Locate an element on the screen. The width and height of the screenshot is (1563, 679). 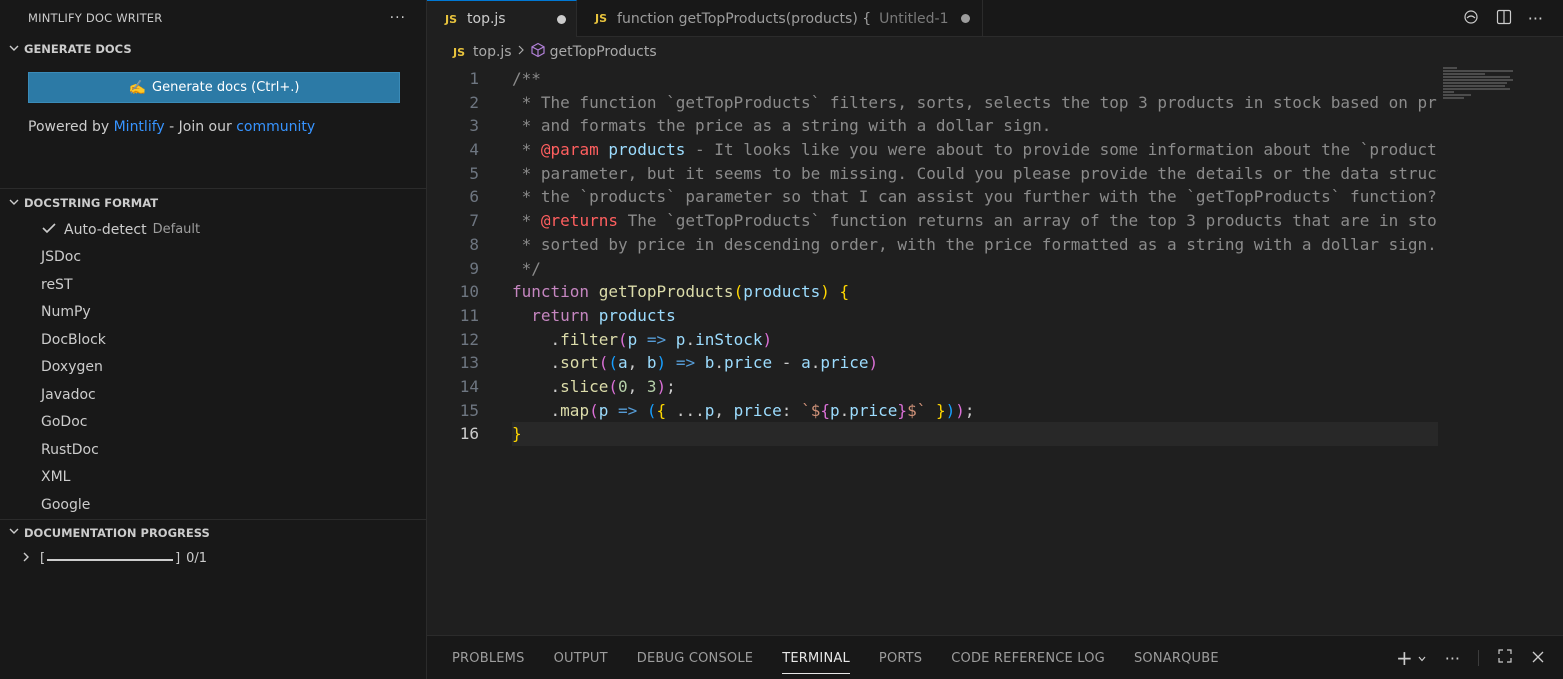
property: inStock is located at coordinates (729, 339).